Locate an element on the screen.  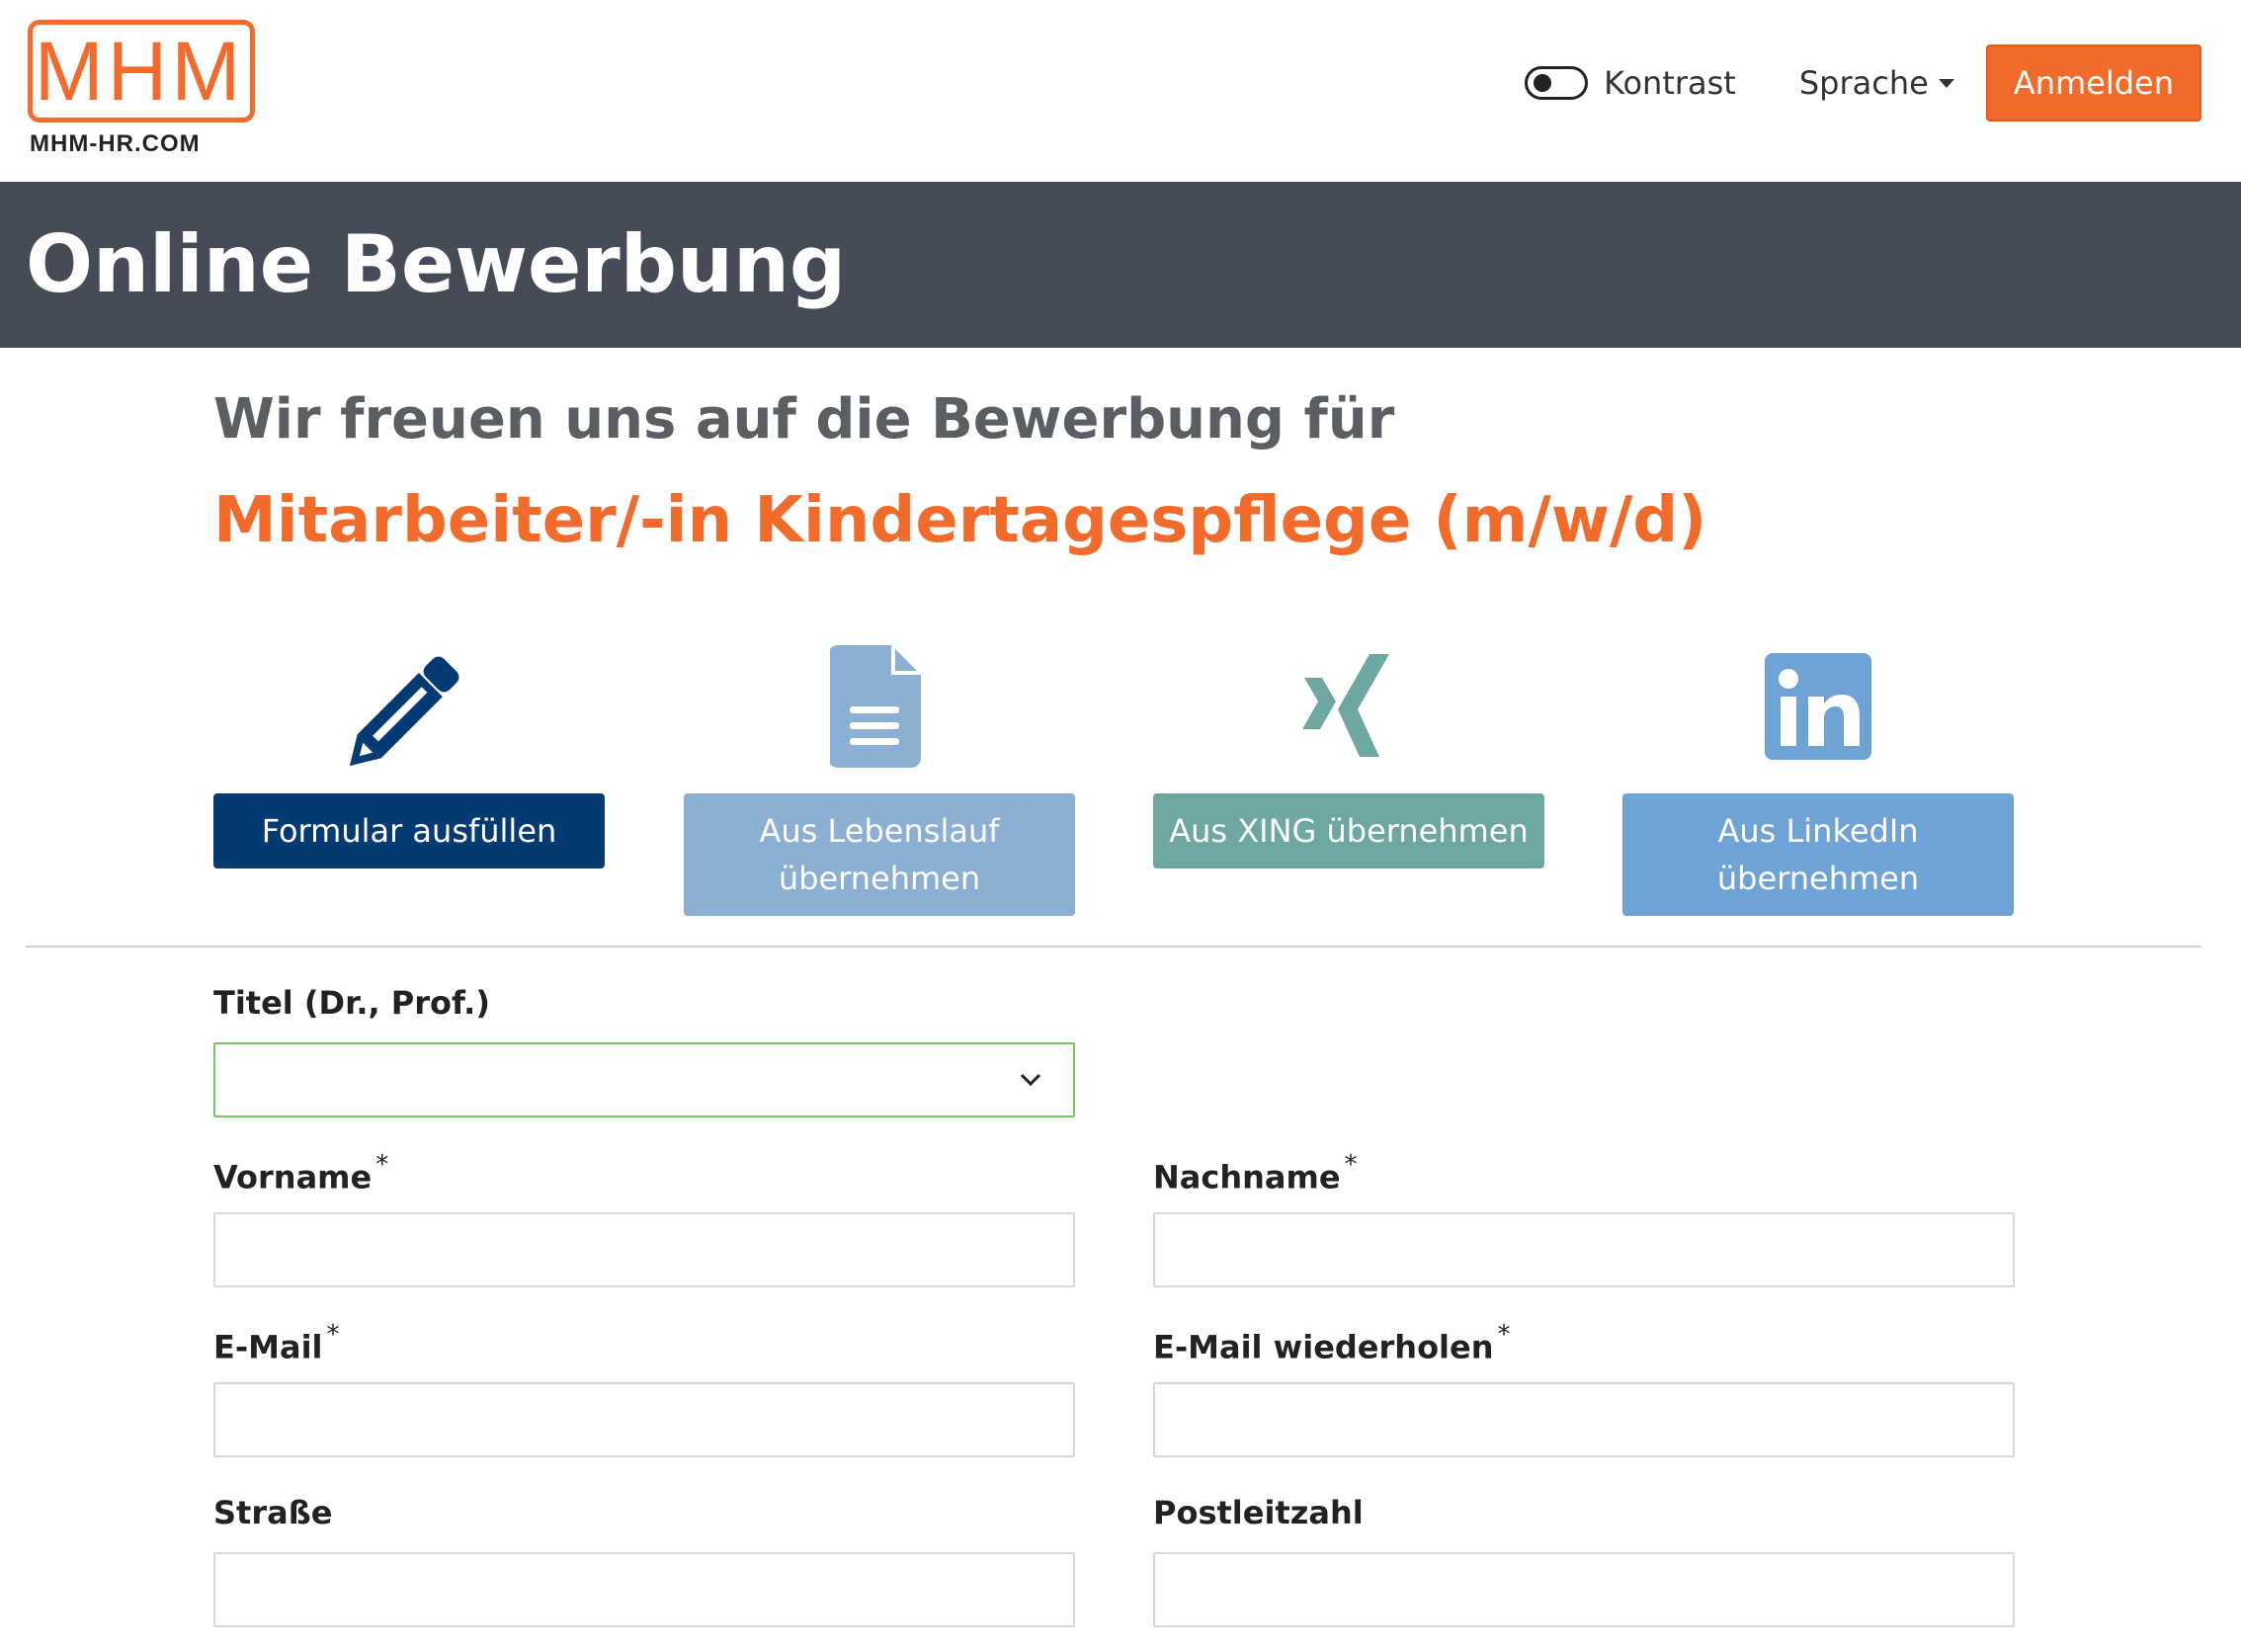
import-xing-button: Aus XING übernehmen is located at coordinates (1348, 830).